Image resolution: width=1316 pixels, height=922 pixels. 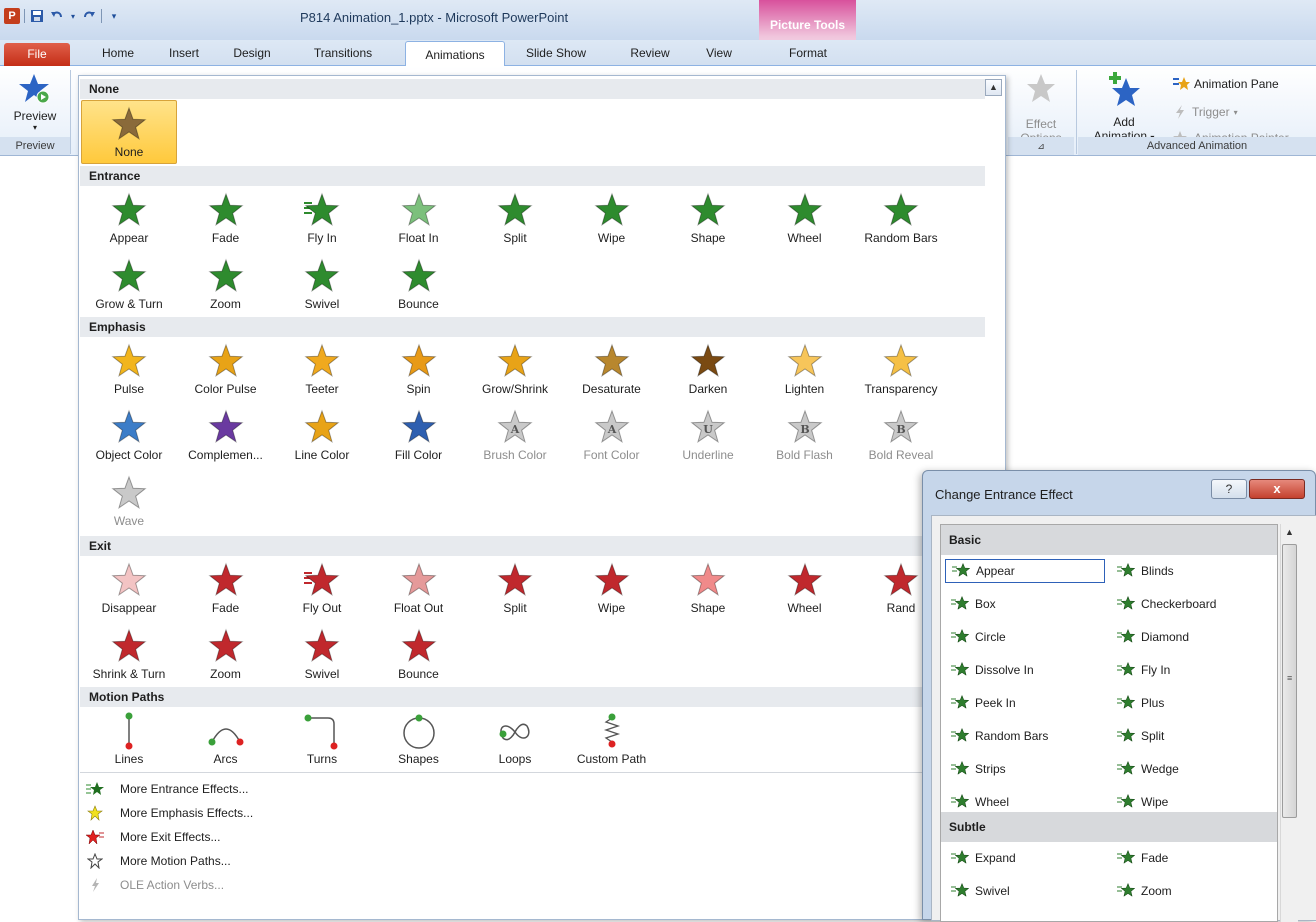 What do you see at coordinates (1289, 681) in the screenshot?
I see `scroll-thumb: ≡` at bounding box center [1289, 681].